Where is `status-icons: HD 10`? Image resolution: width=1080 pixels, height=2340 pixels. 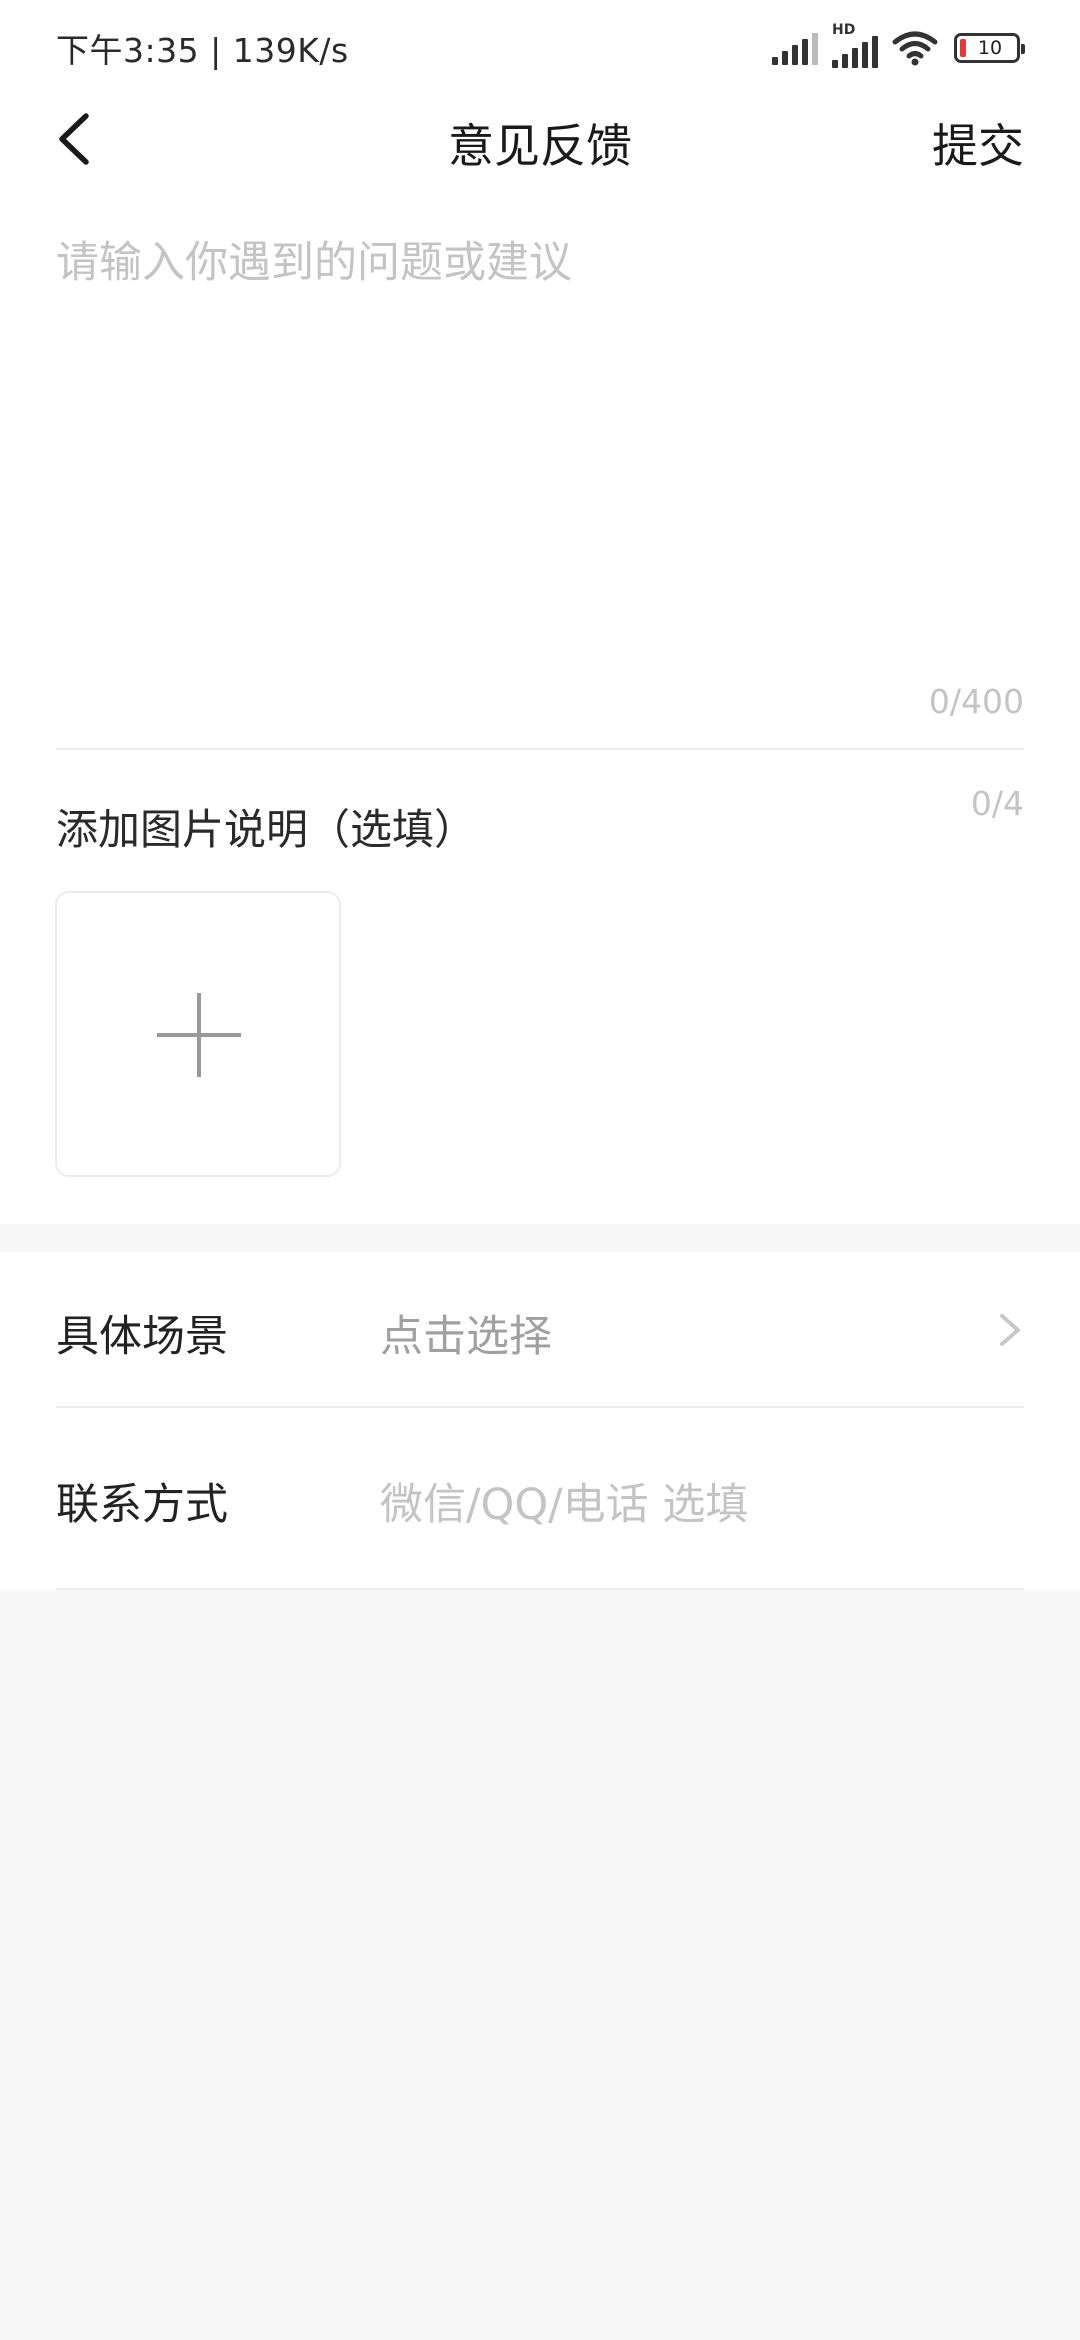
status-icons: HD 10 is located at coordinates (898, 45).